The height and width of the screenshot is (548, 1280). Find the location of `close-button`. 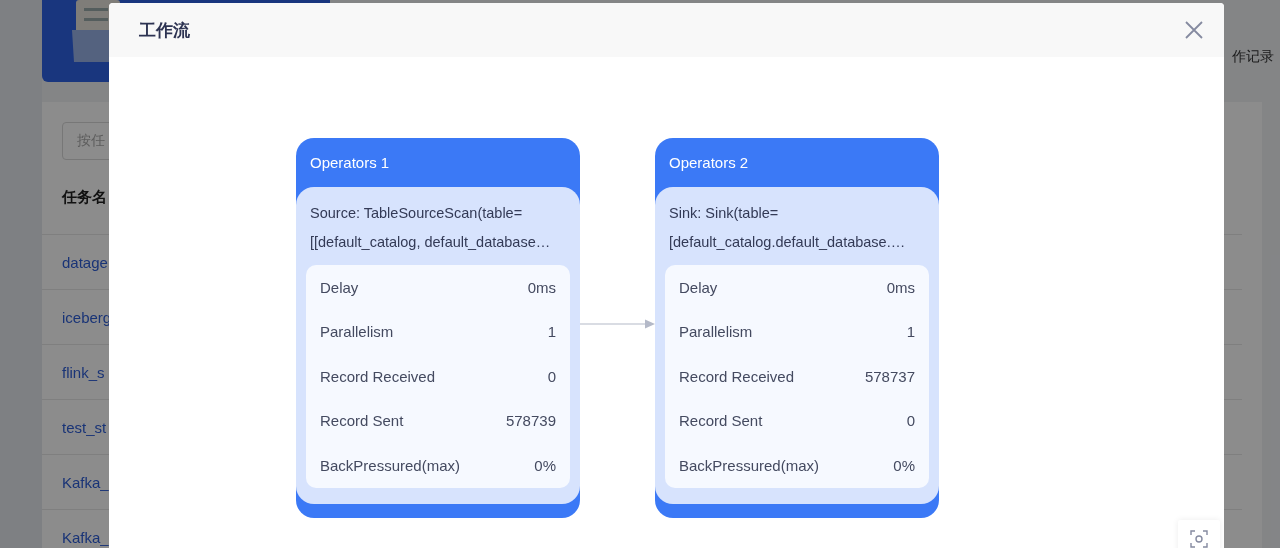

close-button is located at coordinates (1194, 30).